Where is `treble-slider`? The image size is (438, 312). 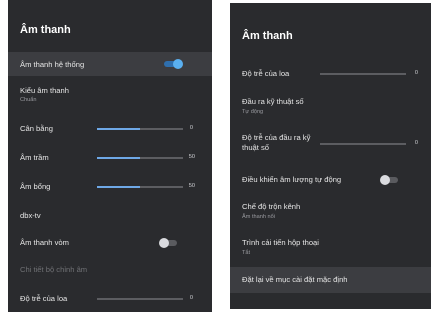
treble-slider is located at coordinates (140, 187).